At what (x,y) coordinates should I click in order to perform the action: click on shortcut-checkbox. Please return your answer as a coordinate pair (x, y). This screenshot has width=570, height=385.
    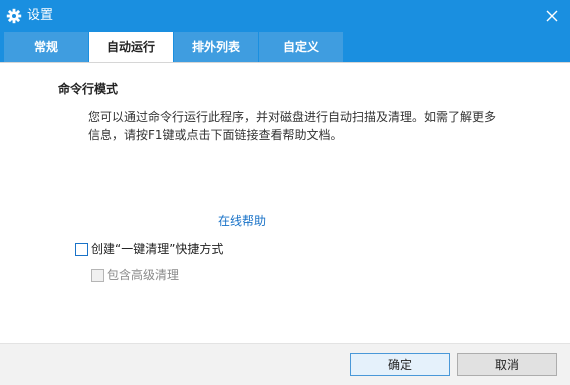
    Looking at the image, I should click on (81, 249).